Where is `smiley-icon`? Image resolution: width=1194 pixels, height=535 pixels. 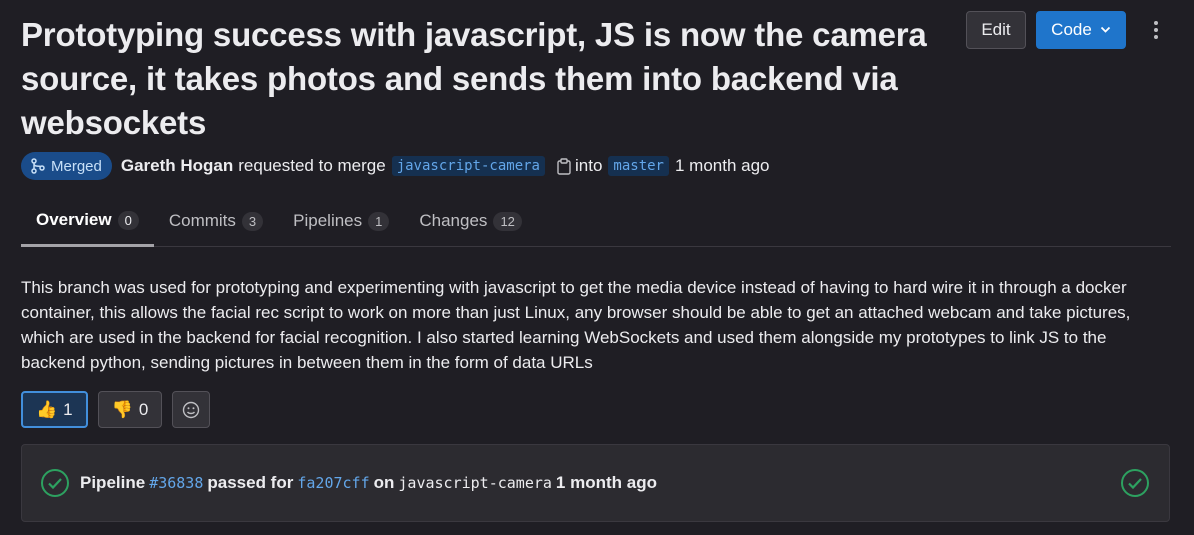
smiley-icon is located at coordinates (191, 409).